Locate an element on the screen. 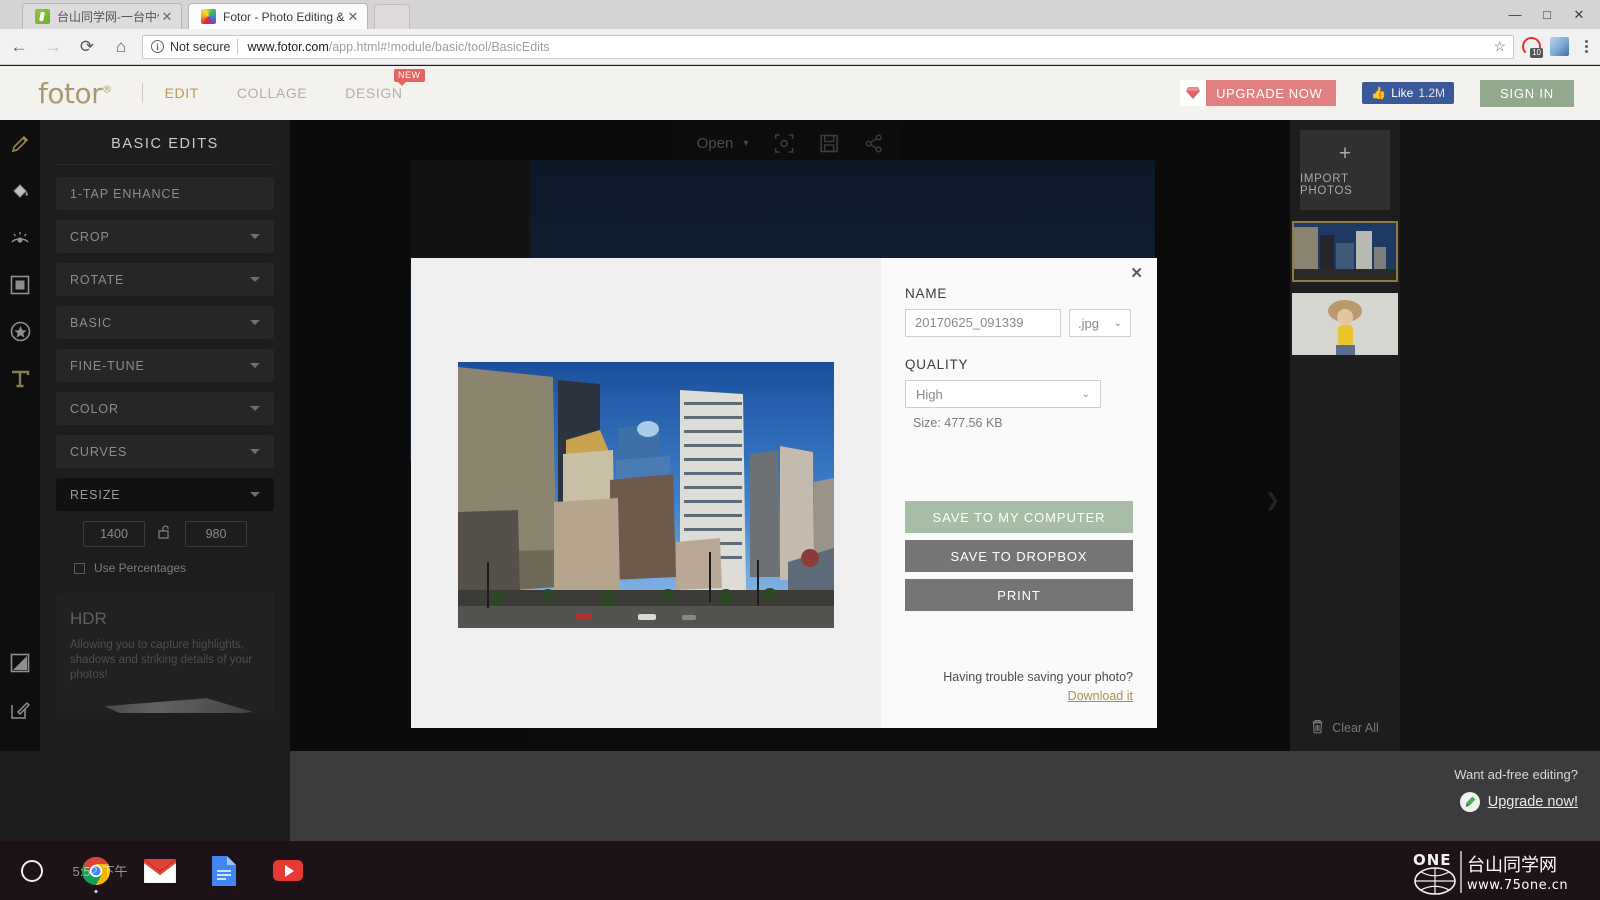 Image resolution: width=1600 pixels, height=900 pixels. clear-all-button: Clear All is located at coordinates (1345, 728).